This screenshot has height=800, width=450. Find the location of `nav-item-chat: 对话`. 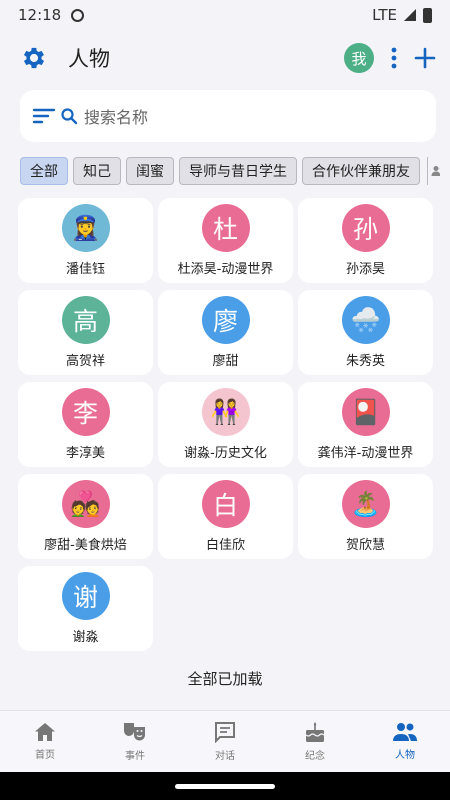

nav-item-chat: 对话 is located at coordinates (225, 741).